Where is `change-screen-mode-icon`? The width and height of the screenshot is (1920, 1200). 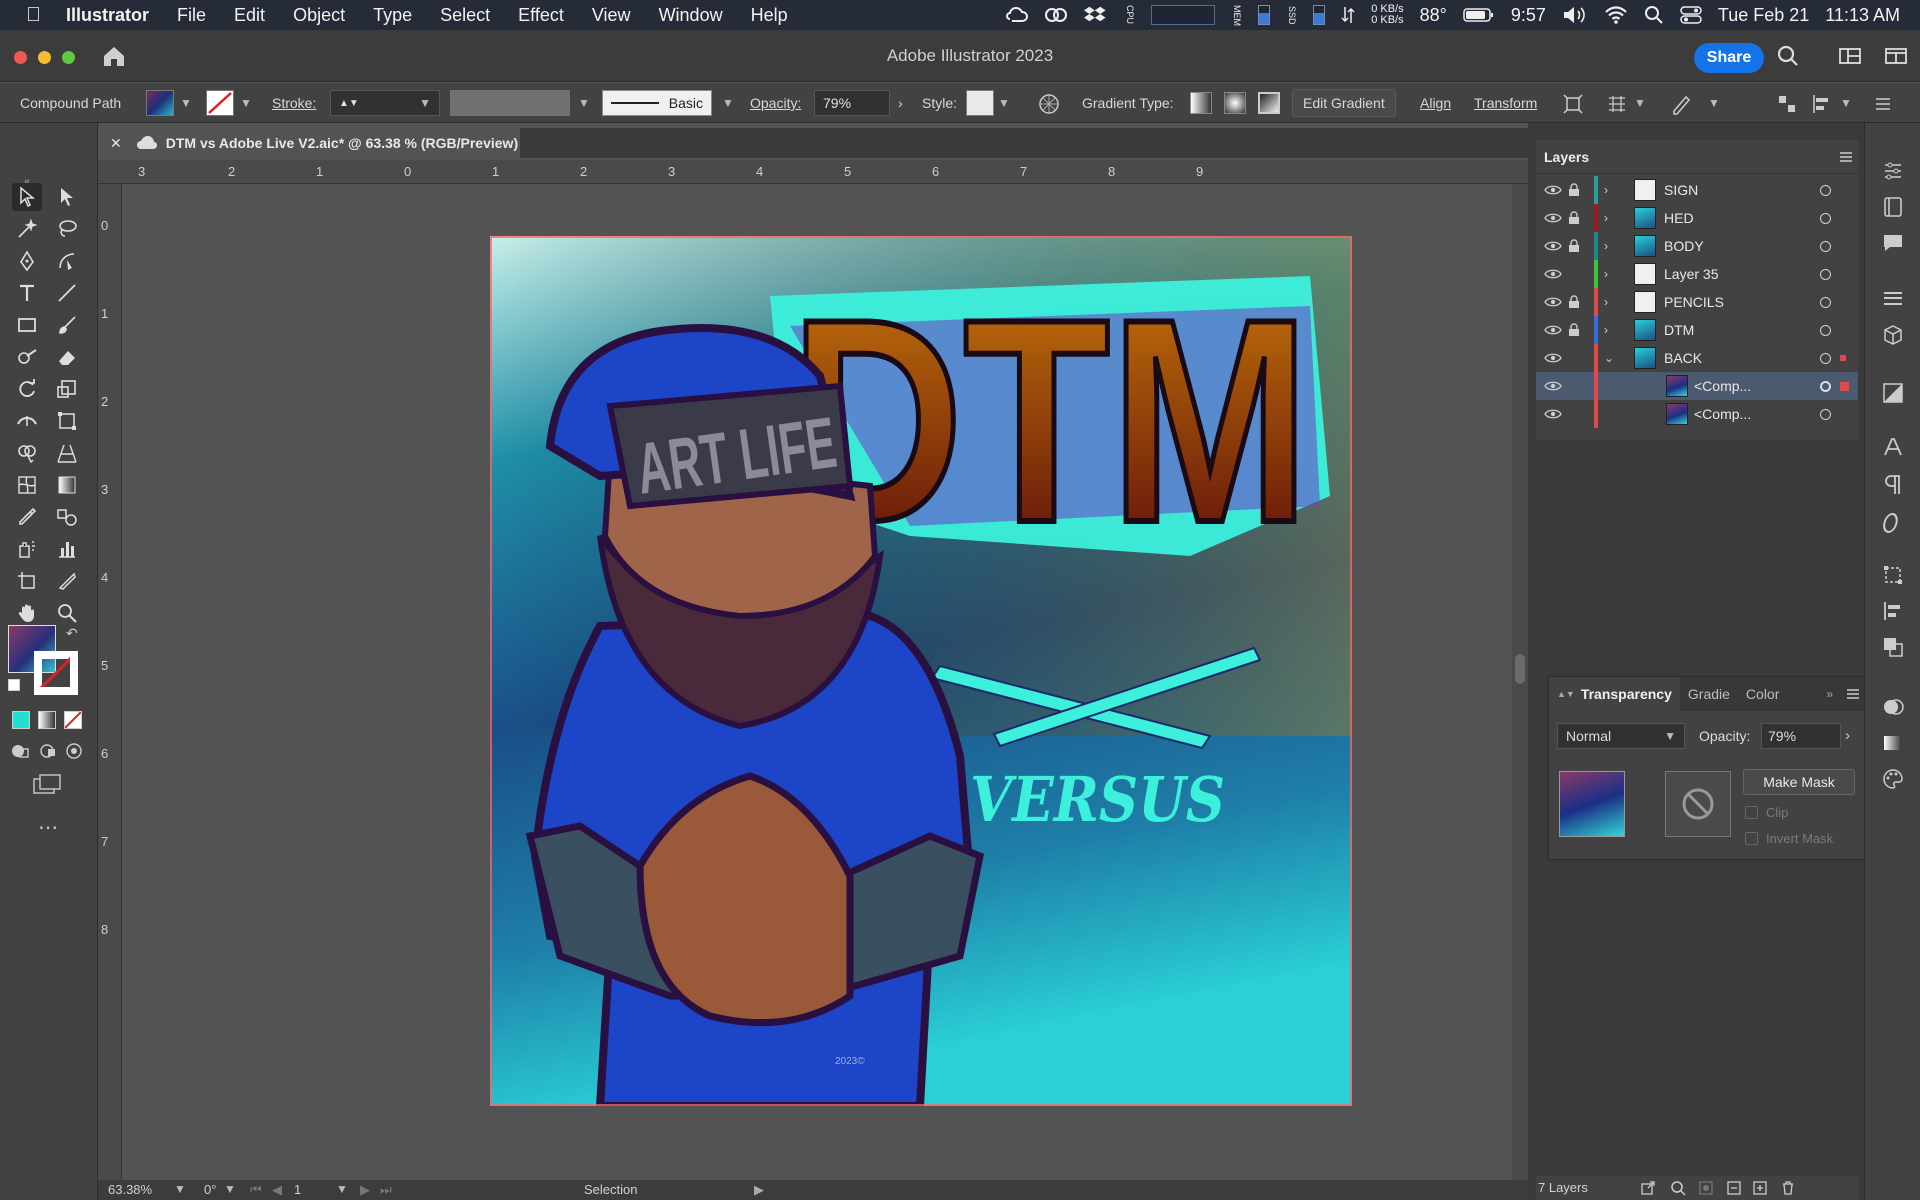 change-screen-mode-icon is located at coordinates (47, 784).